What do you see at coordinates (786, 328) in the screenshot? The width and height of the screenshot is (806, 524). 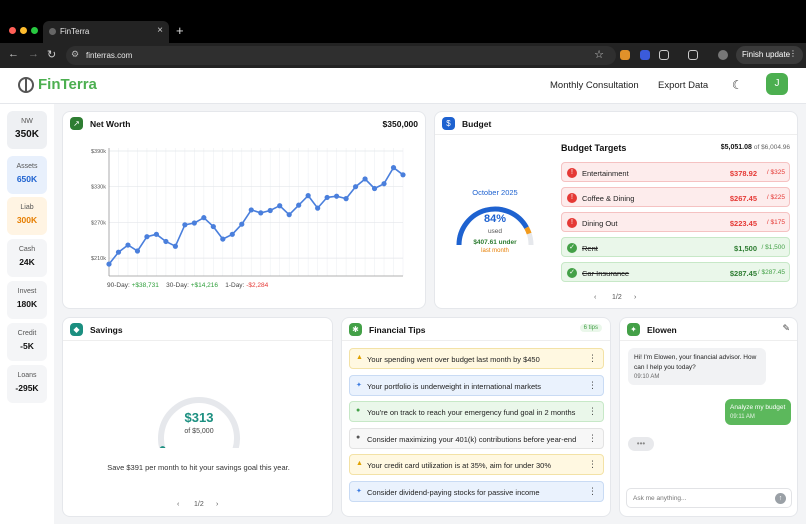 I see `new-chat-icon: ✎` at bounding box center [786, 328].